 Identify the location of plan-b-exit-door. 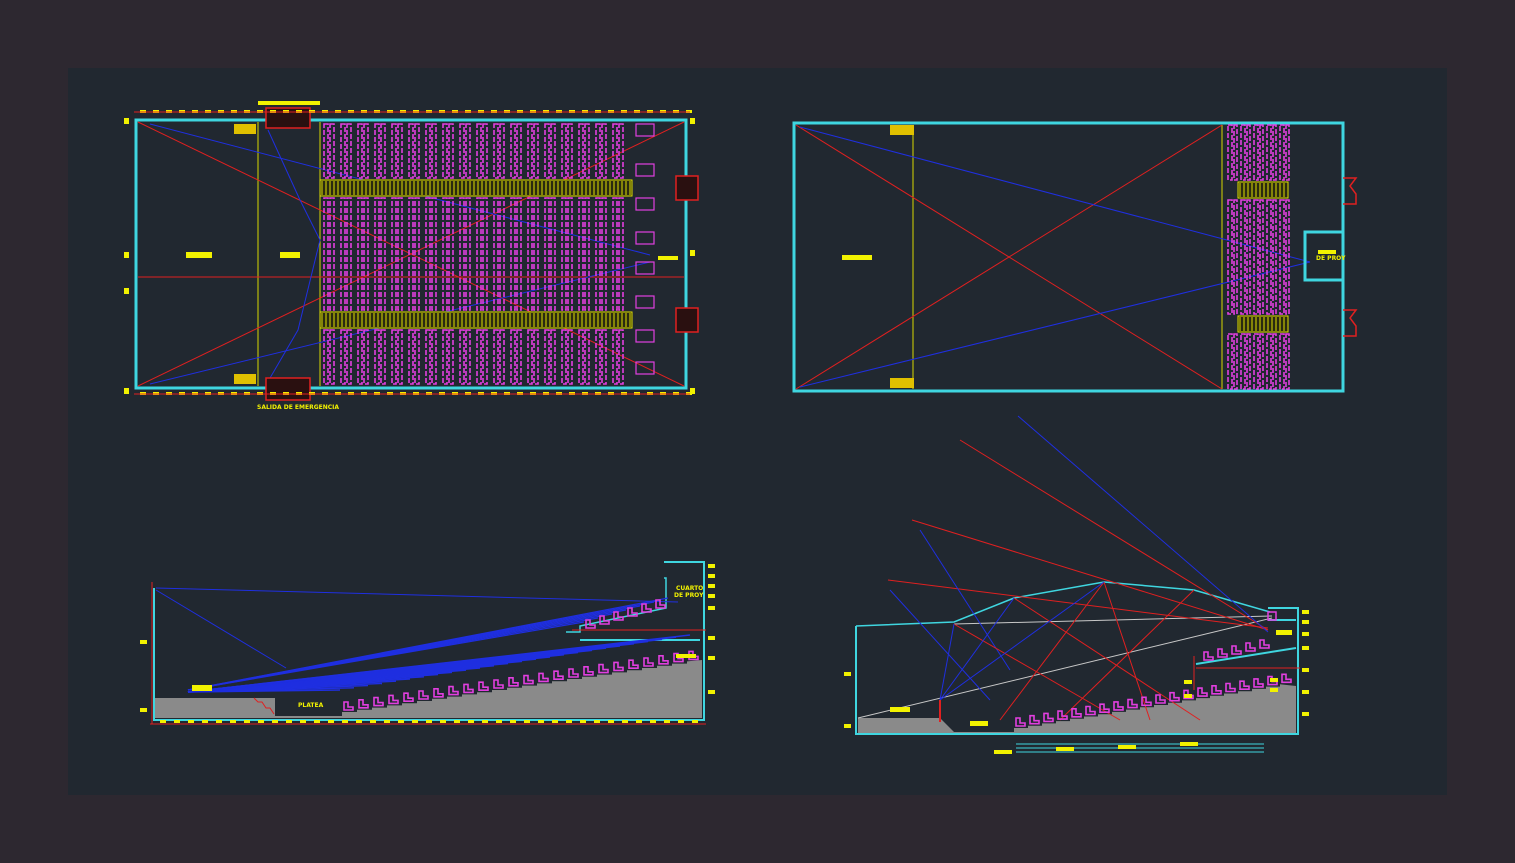
(1350, 191).